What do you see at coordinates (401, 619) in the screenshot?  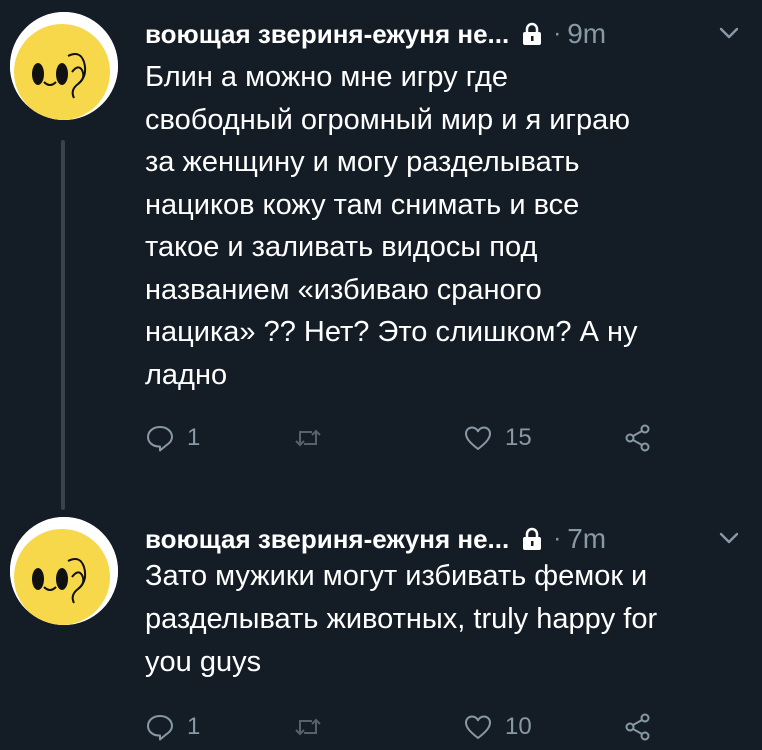 I see `tweet-text-line: разделывать животных, truly happy for` at bounding box center [401, 619].